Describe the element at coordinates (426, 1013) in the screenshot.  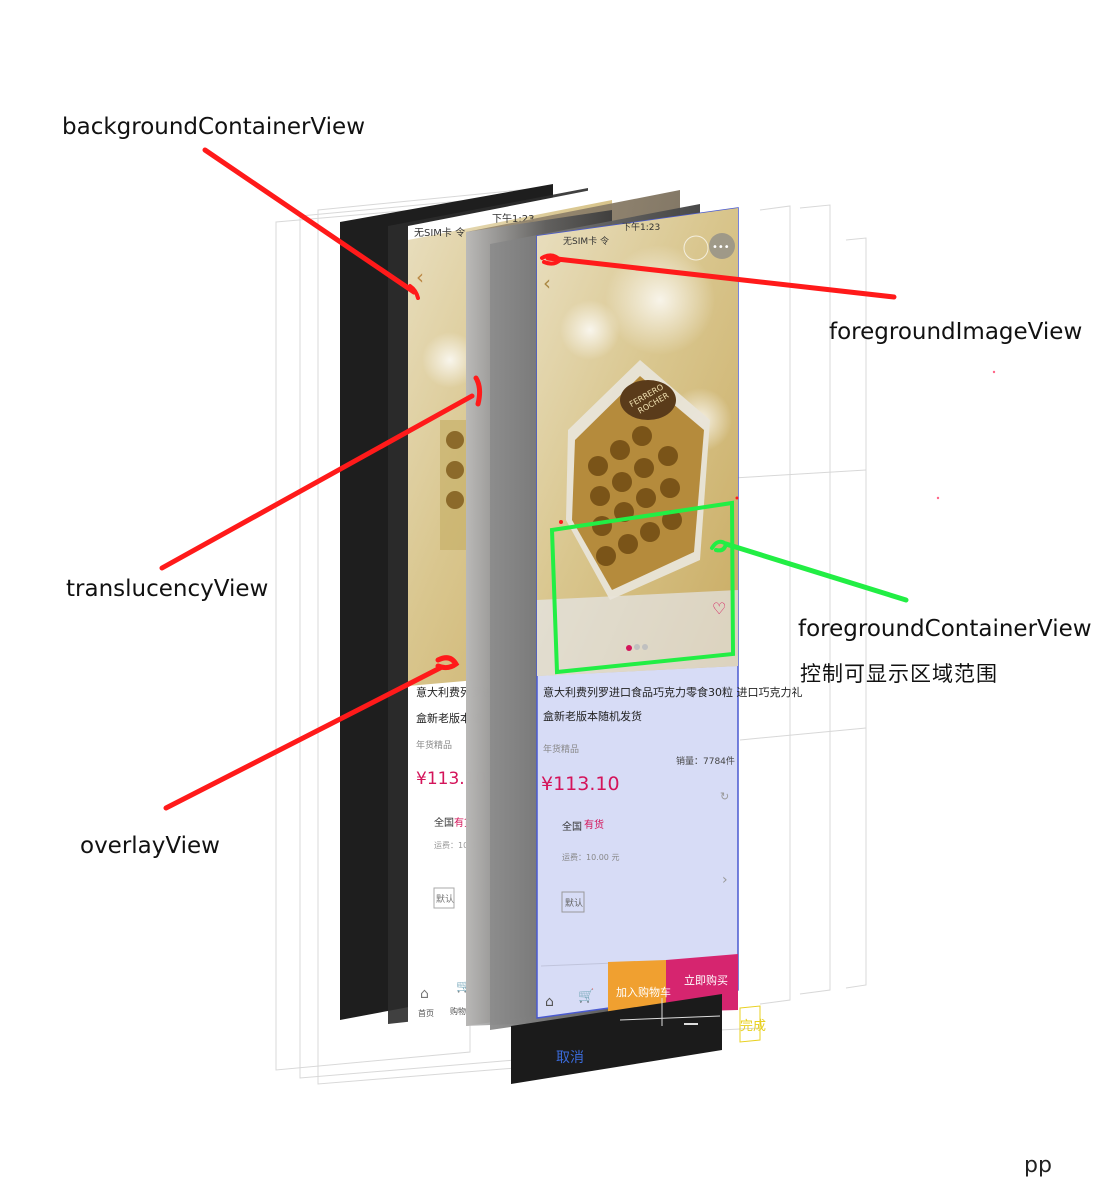
I see `back-home-label: 首页` at that location.